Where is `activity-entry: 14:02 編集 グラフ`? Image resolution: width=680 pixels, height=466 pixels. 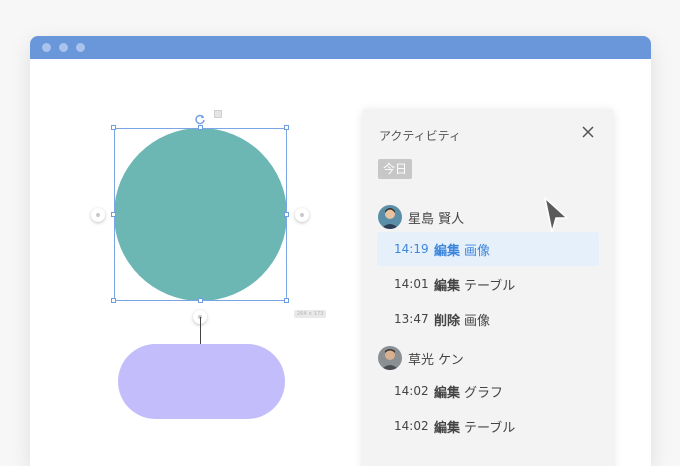
activity-entry: 14:02 編集 グラフ is located at coordinates (488, 391).